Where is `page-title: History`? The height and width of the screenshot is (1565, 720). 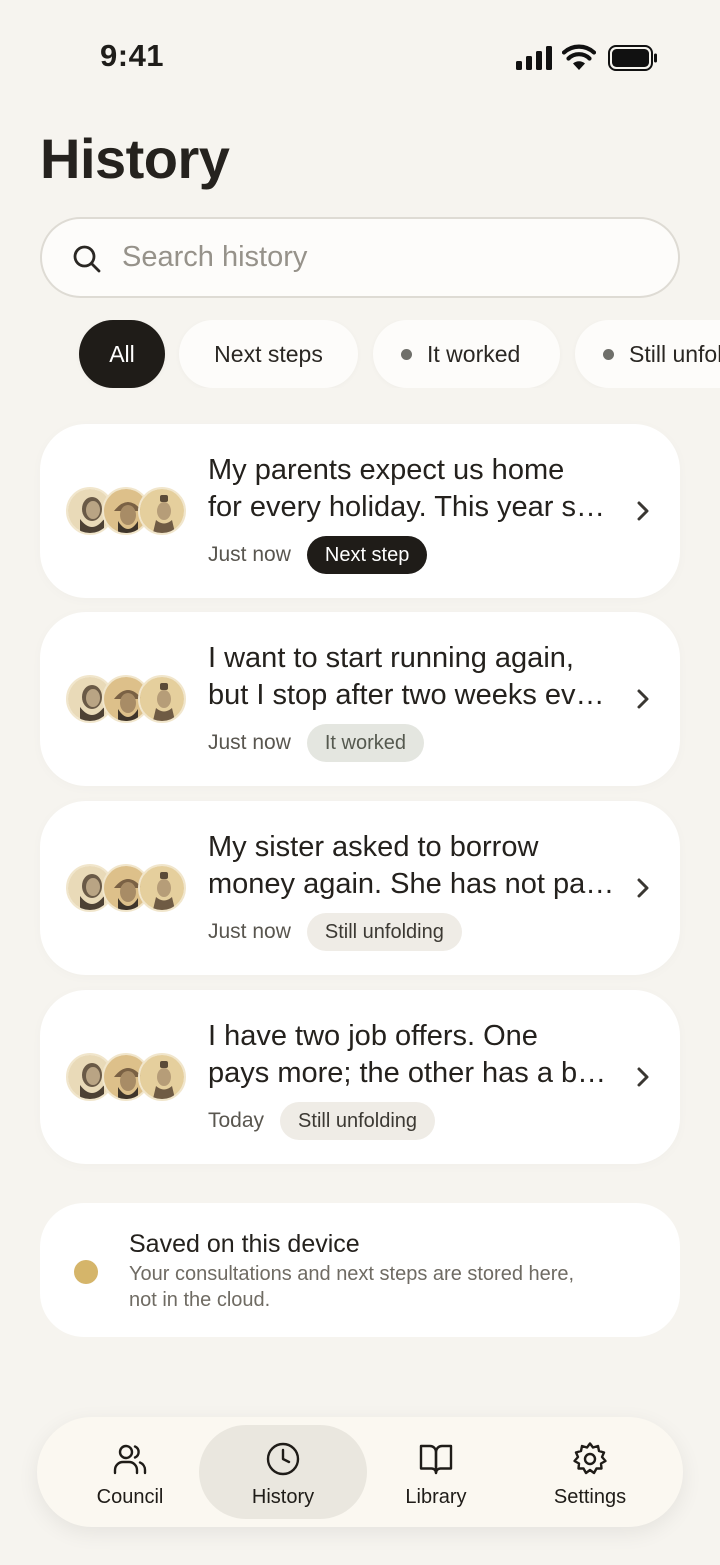 page-title: History is located at coordinates (135, 158).